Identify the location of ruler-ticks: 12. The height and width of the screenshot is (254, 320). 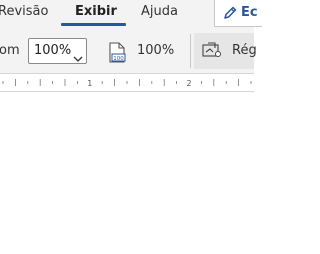
(127, 83).